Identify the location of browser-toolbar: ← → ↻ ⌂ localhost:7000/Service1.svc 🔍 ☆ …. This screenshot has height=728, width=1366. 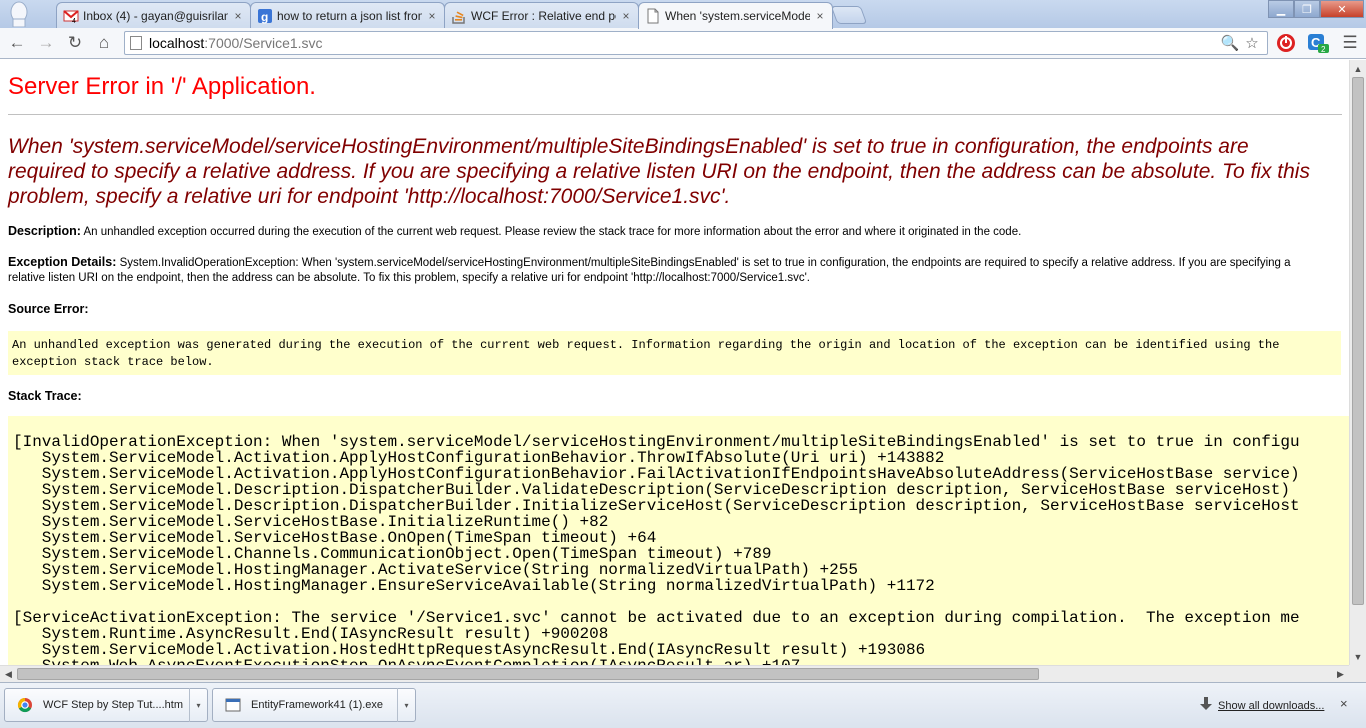
(683, 43).